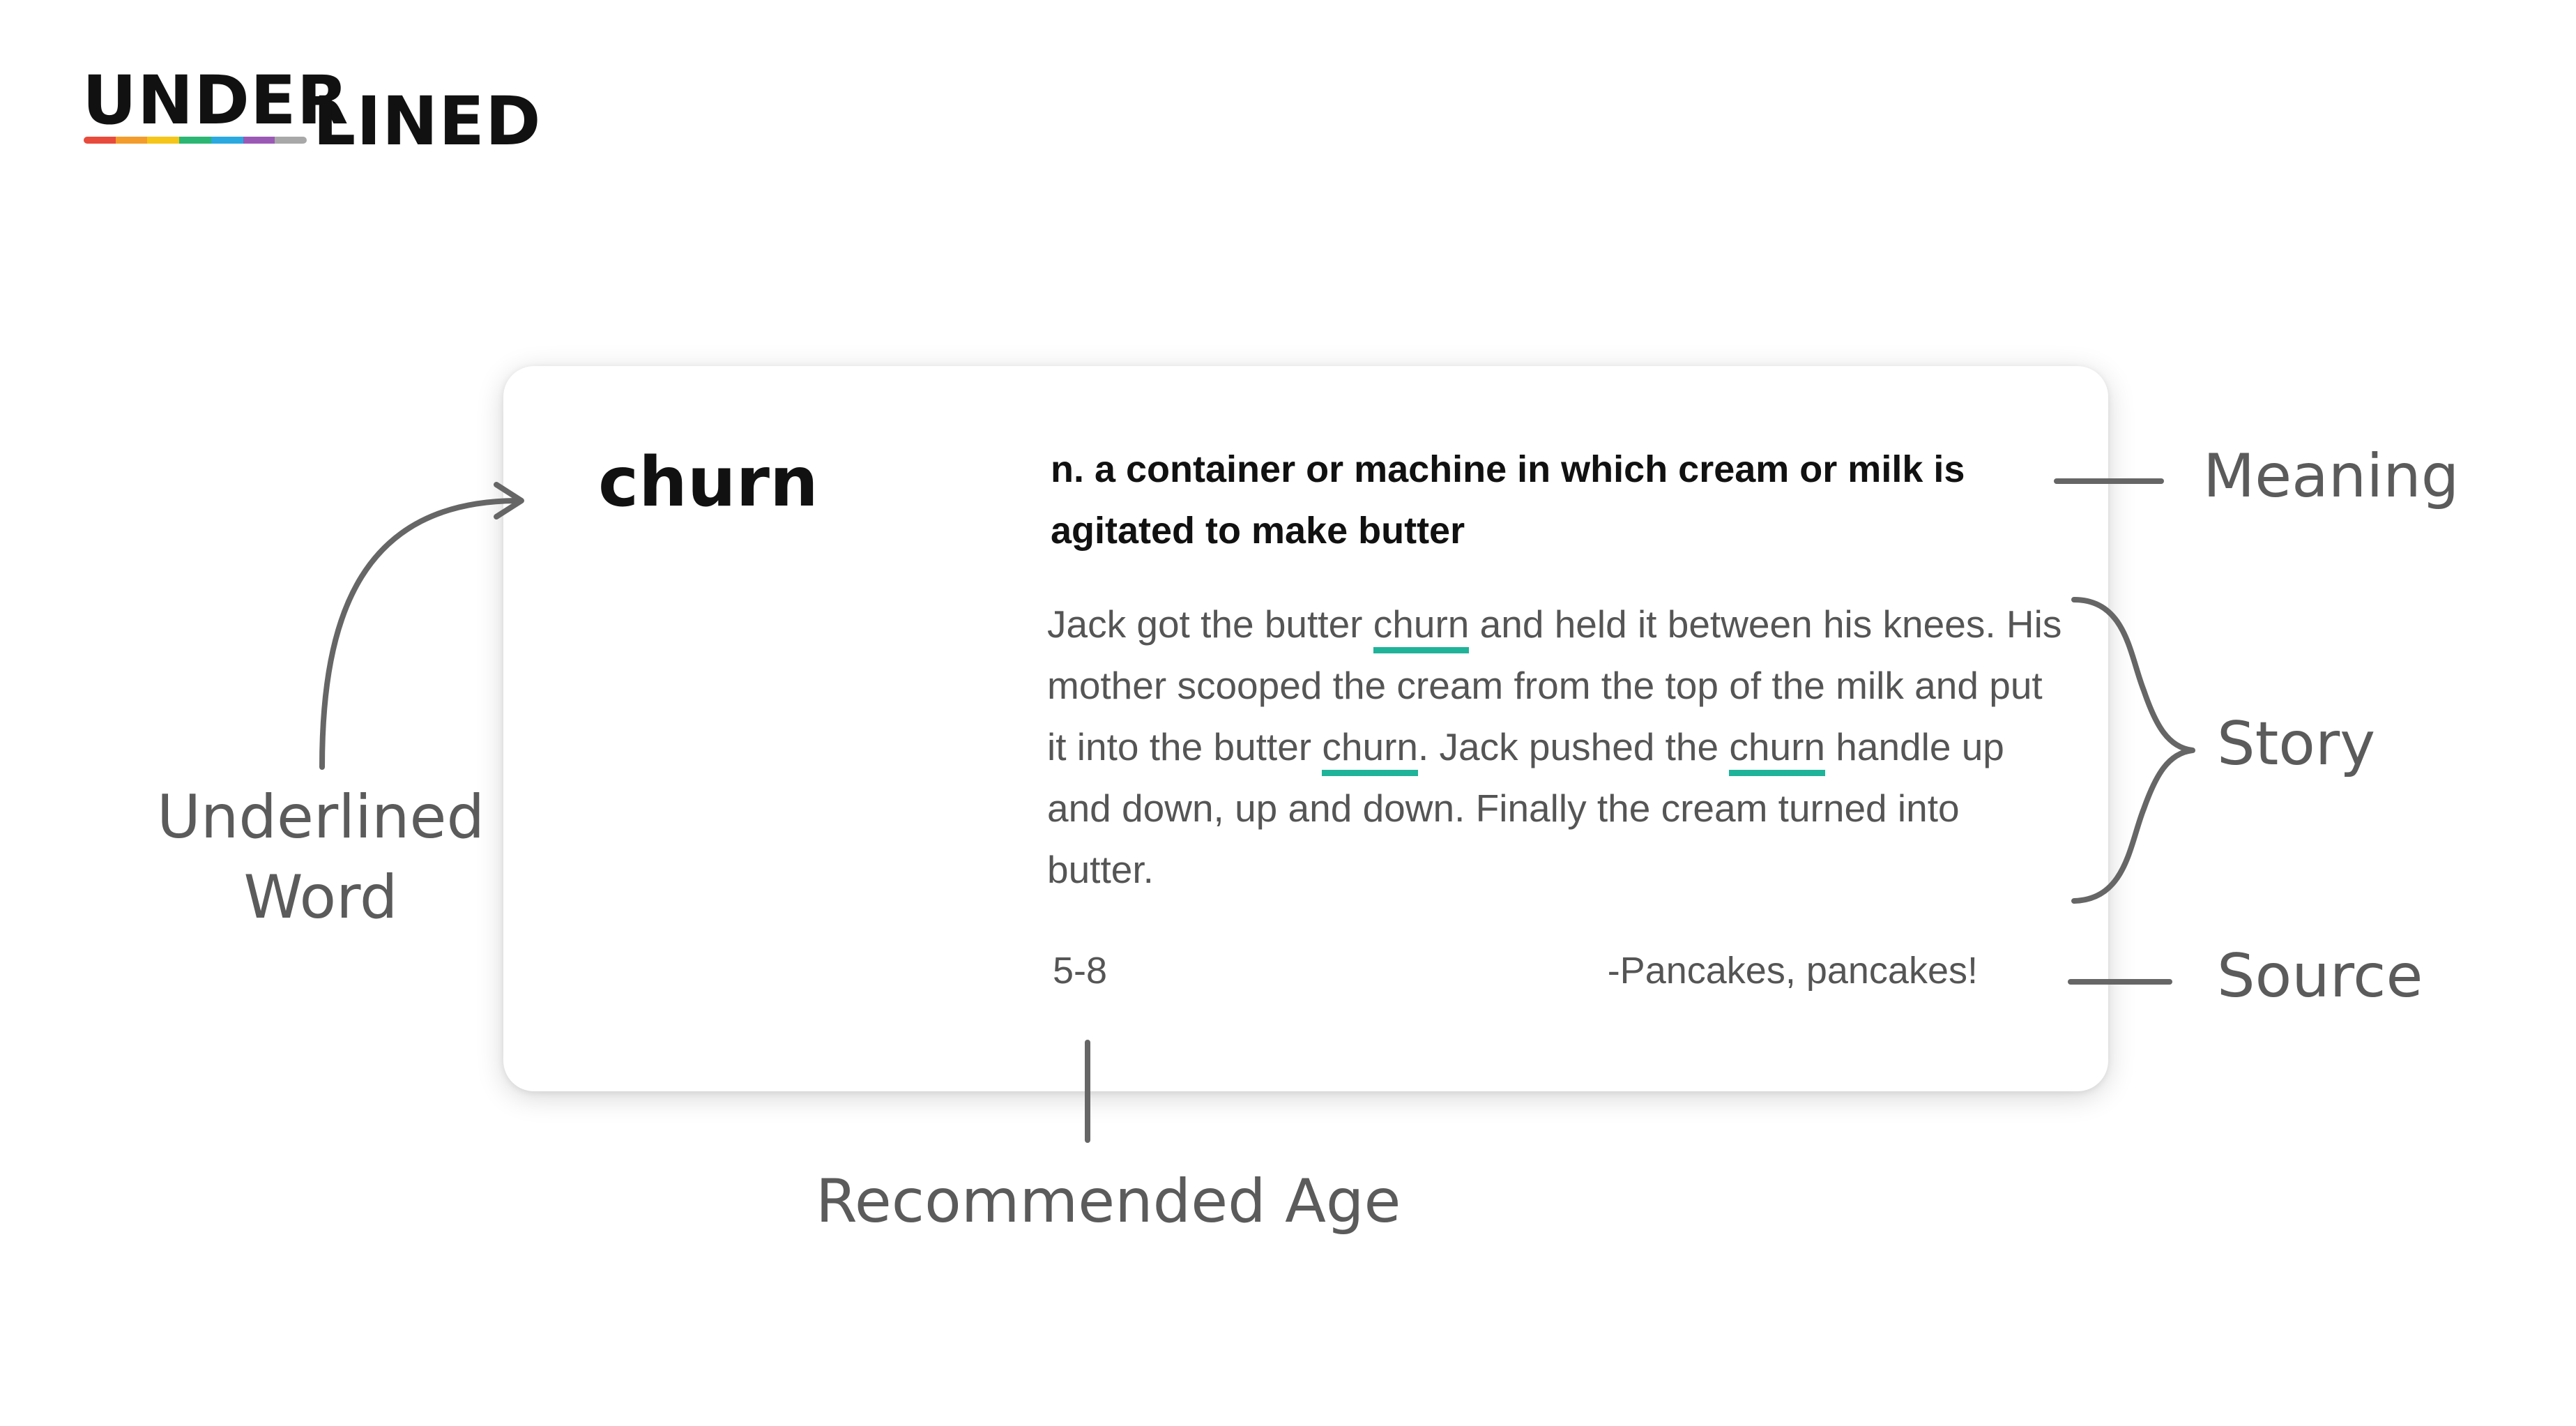 Image resolution: width=2576 pixels, height=1426 pixels. Describe the element at coordinates (419, 634) in the screenshot. I see `underlined-word-arrow` at that location.